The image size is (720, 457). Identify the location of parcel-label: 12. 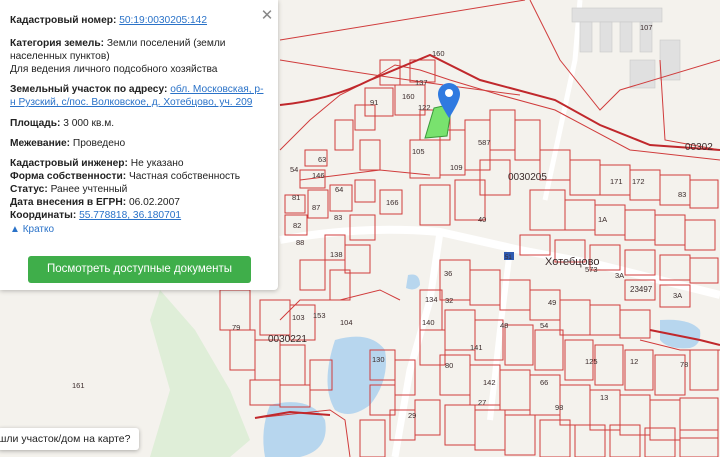
(634, 361).